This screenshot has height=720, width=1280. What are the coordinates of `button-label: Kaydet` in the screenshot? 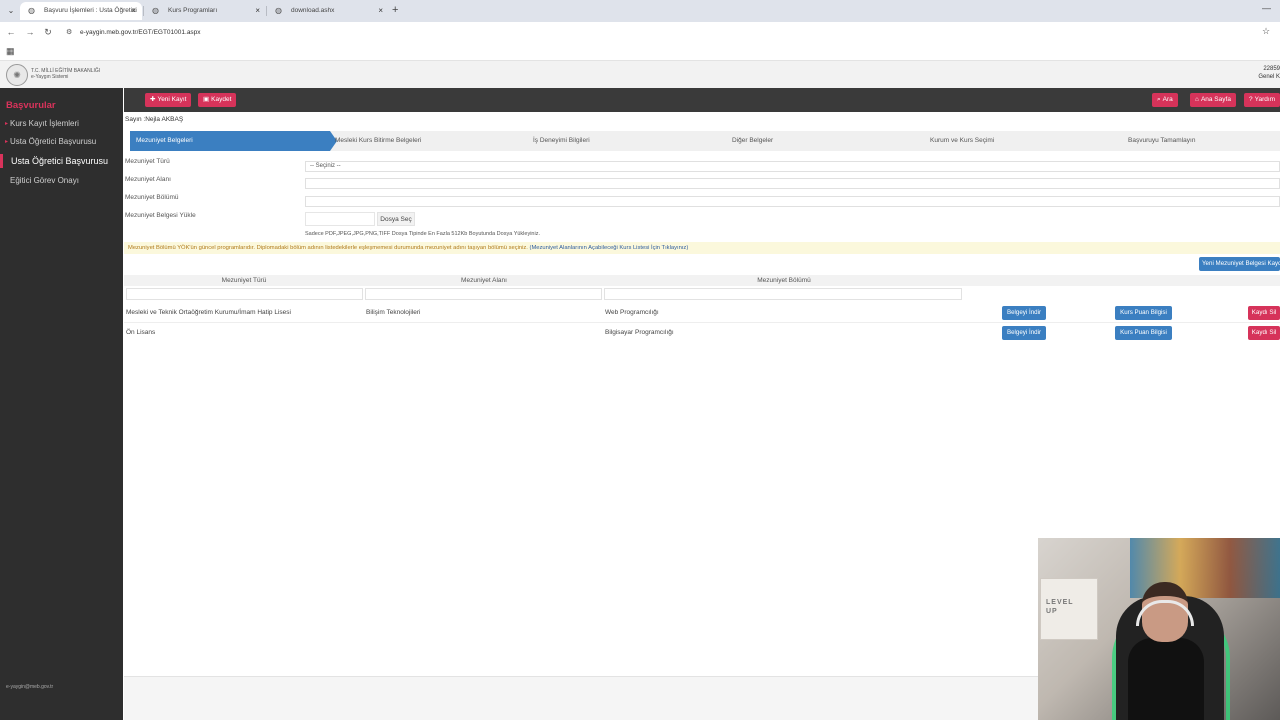 It's located at (221, 99).